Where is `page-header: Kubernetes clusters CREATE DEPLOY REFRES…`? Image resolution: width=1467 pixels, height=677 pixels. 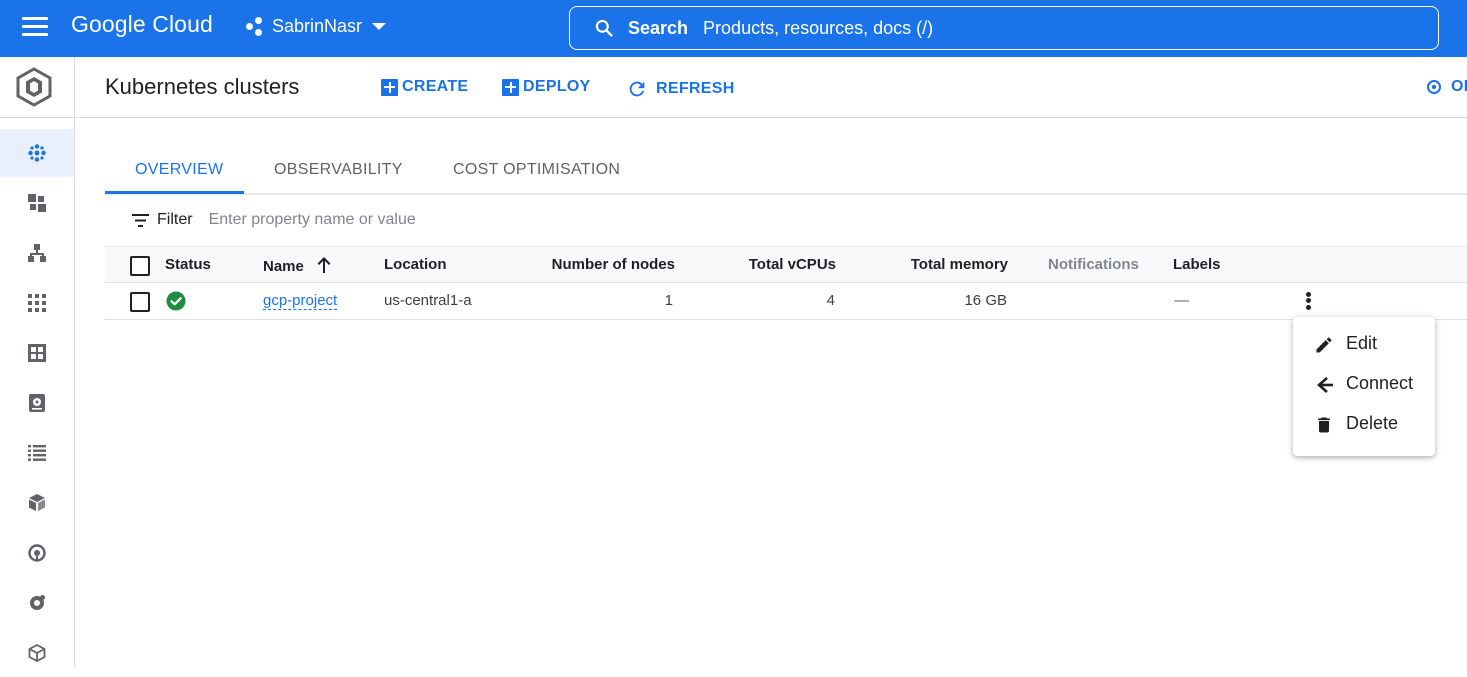
page-header: Kubernetes clusters CREATE DEPLOY REFRES… is located at coordinates (771, 87).